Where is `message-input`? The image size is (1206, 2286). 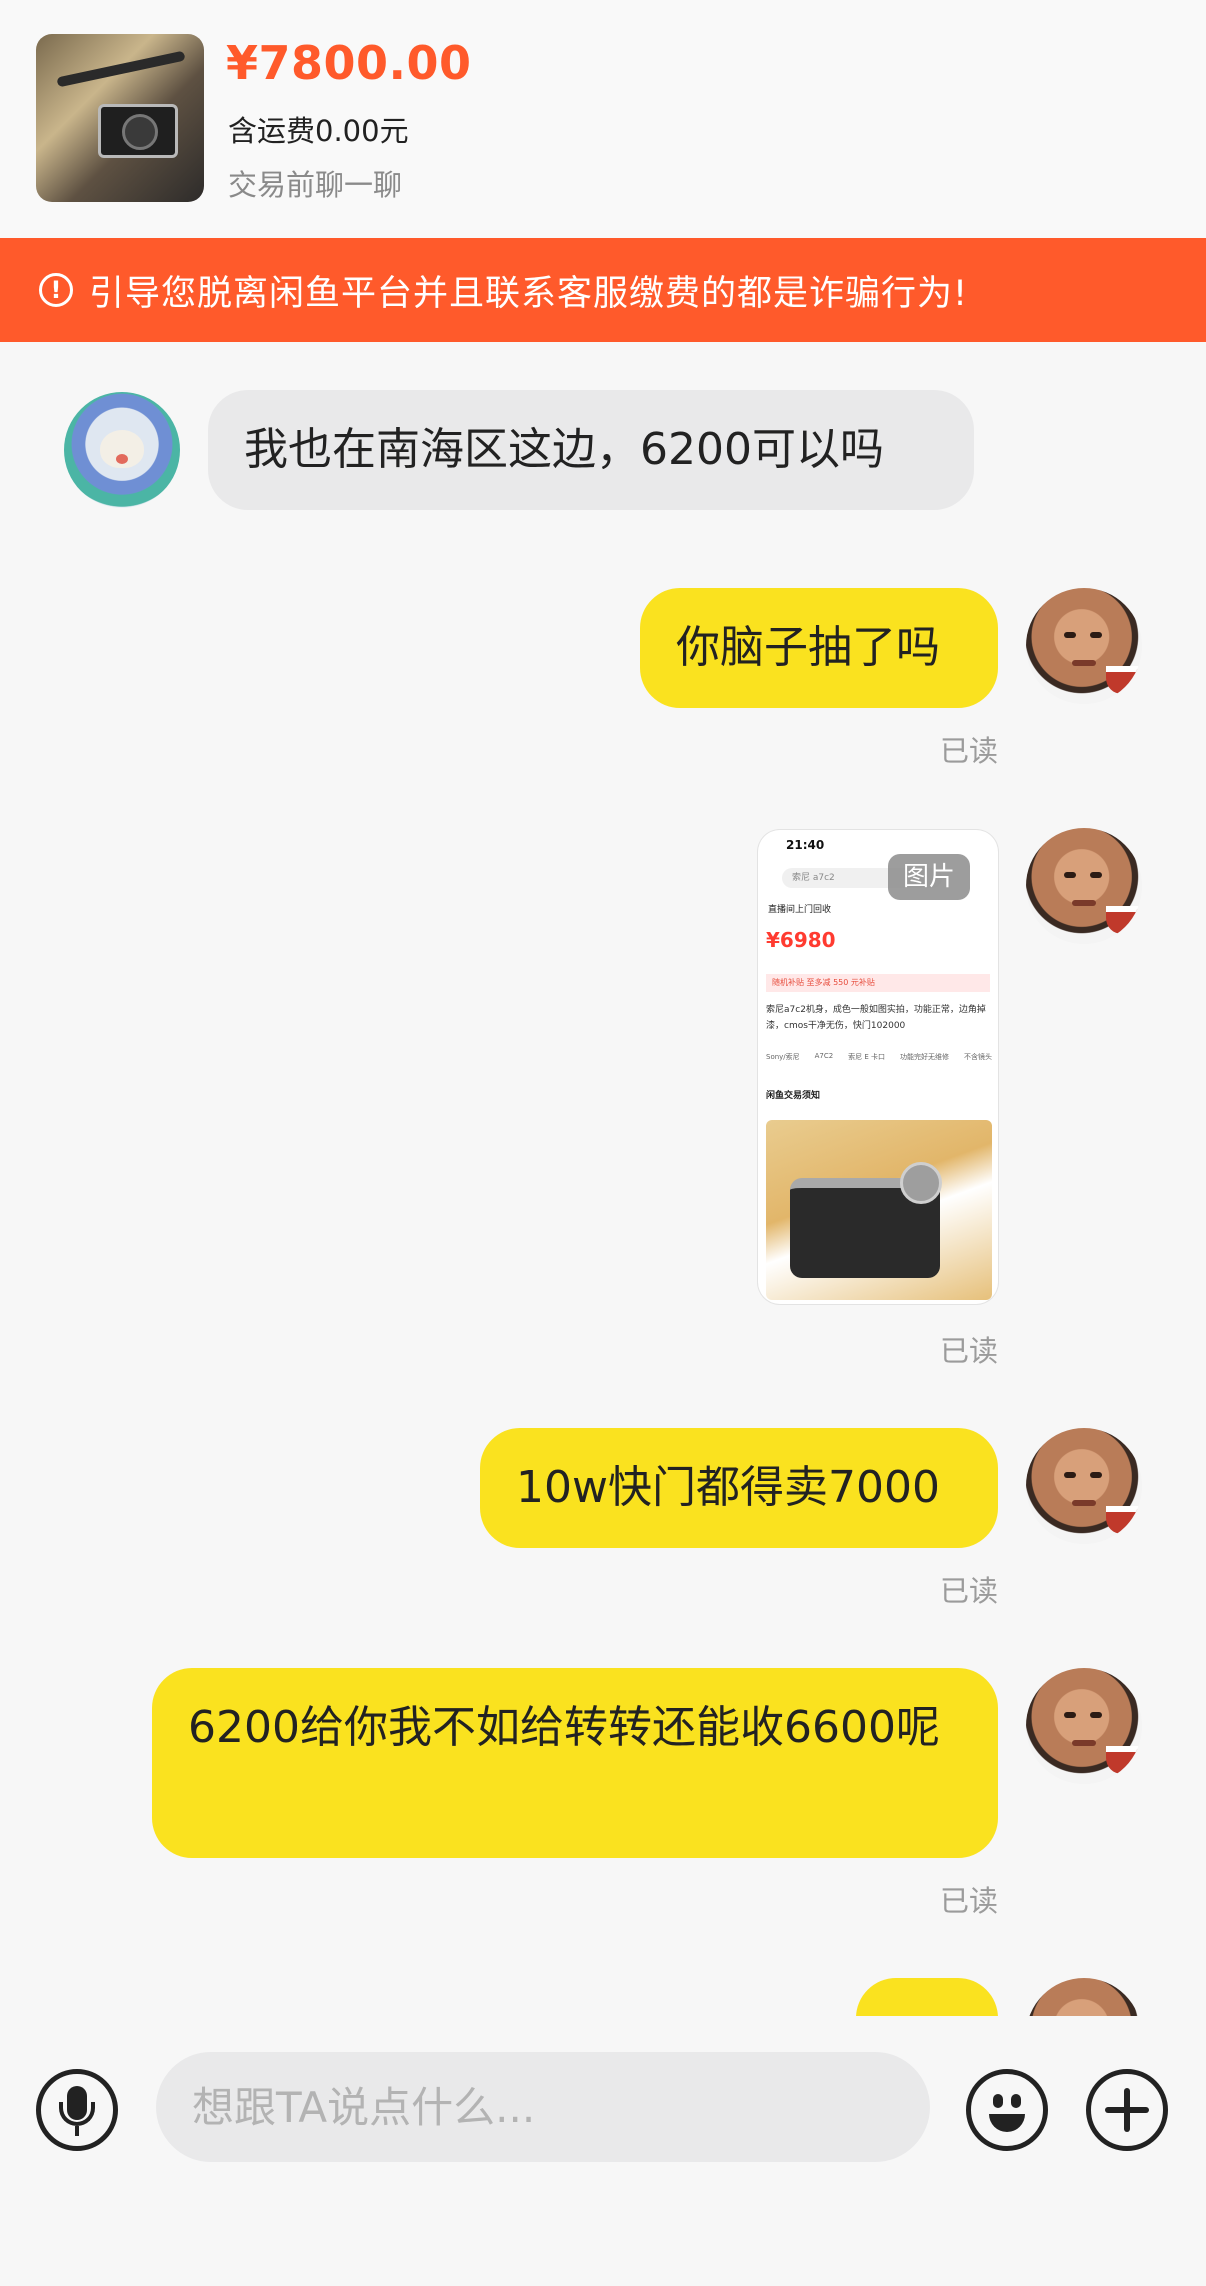
message-input is located at coordinates (543, 2107).